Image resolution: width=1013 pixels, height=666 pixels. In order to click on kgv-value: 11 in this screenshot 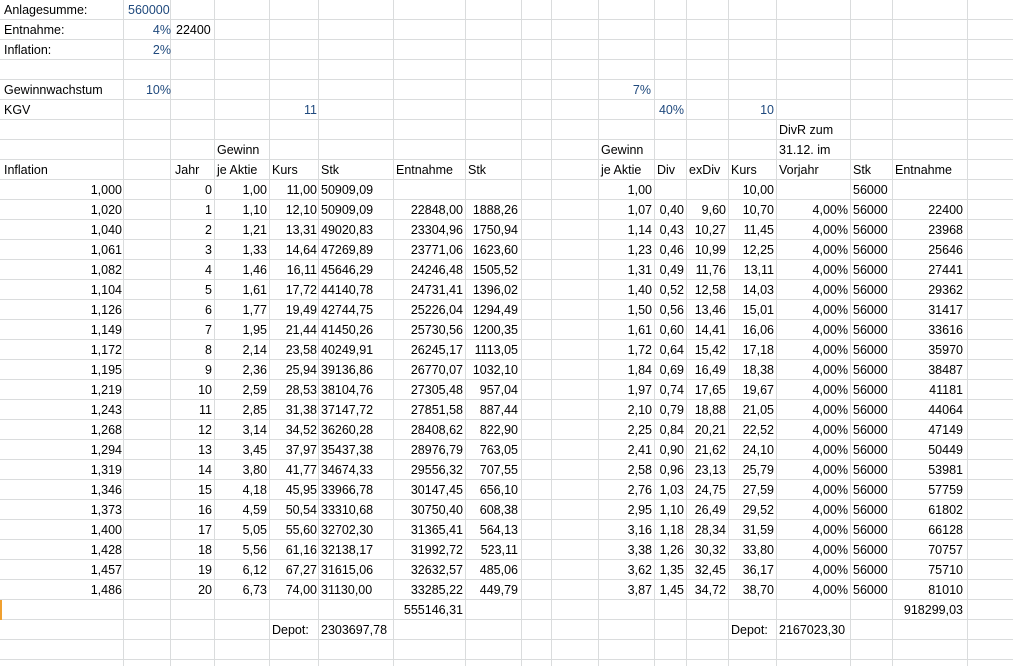, I will do `click(293, 110)`.